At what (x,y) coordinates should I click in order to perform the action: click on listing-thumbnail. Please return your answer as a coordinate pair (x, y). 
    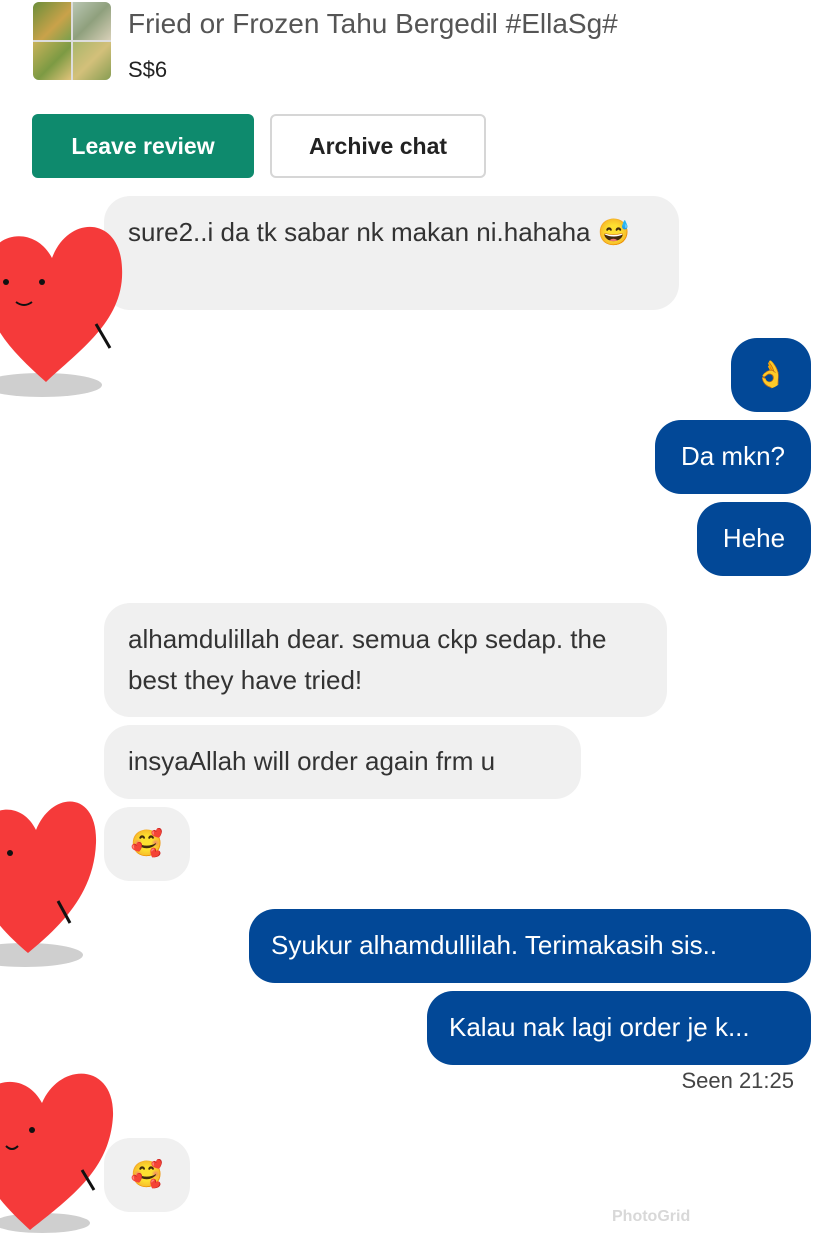
    Looking at the image, I should click on (72, 41).